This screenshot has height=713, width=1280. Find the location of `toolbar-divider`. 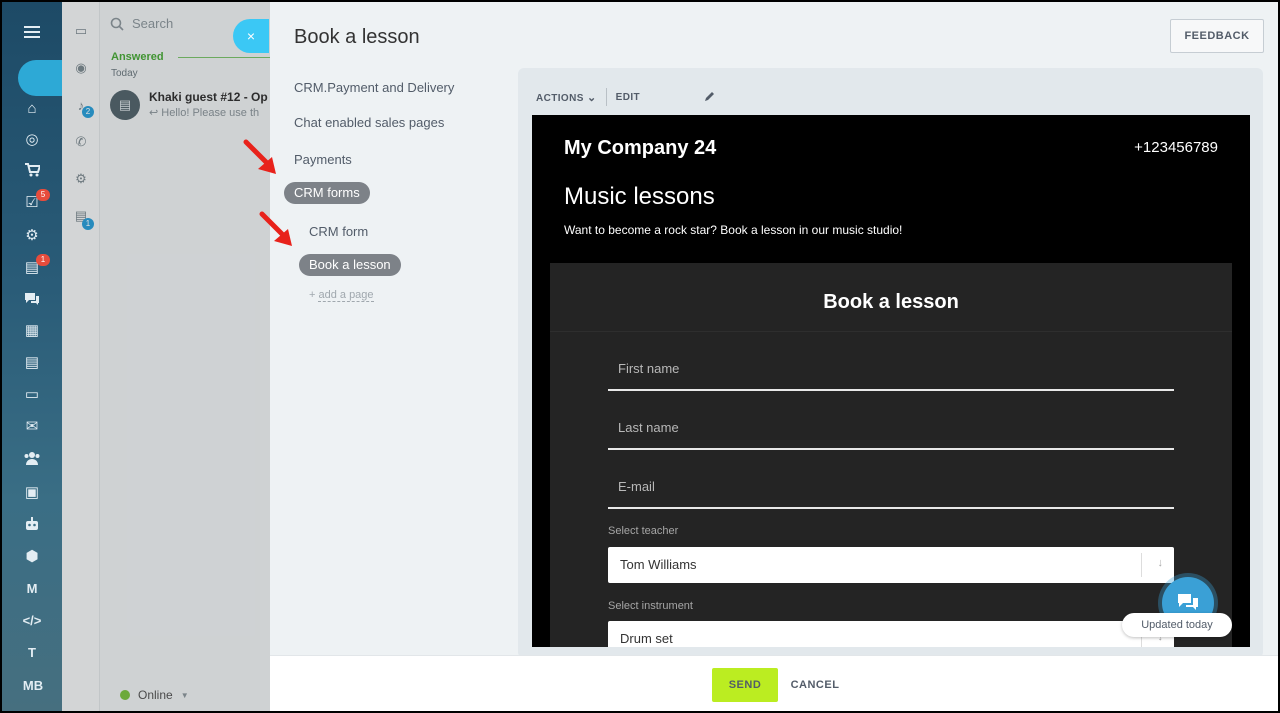

toolbar-divider is located at coordinates (606, 97).